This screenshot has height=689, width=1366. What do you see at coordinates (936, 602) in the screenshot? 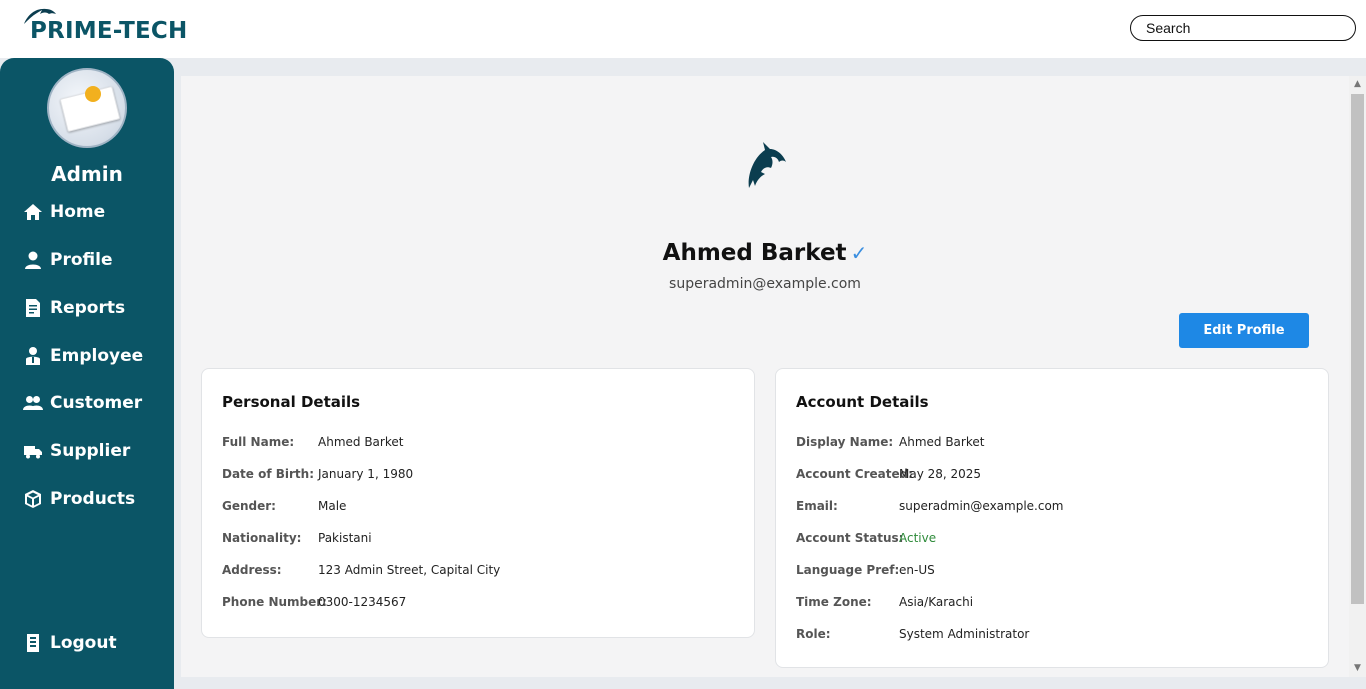
I see `detail-value: Asia/Karachi` at bounding box center [936, 602].